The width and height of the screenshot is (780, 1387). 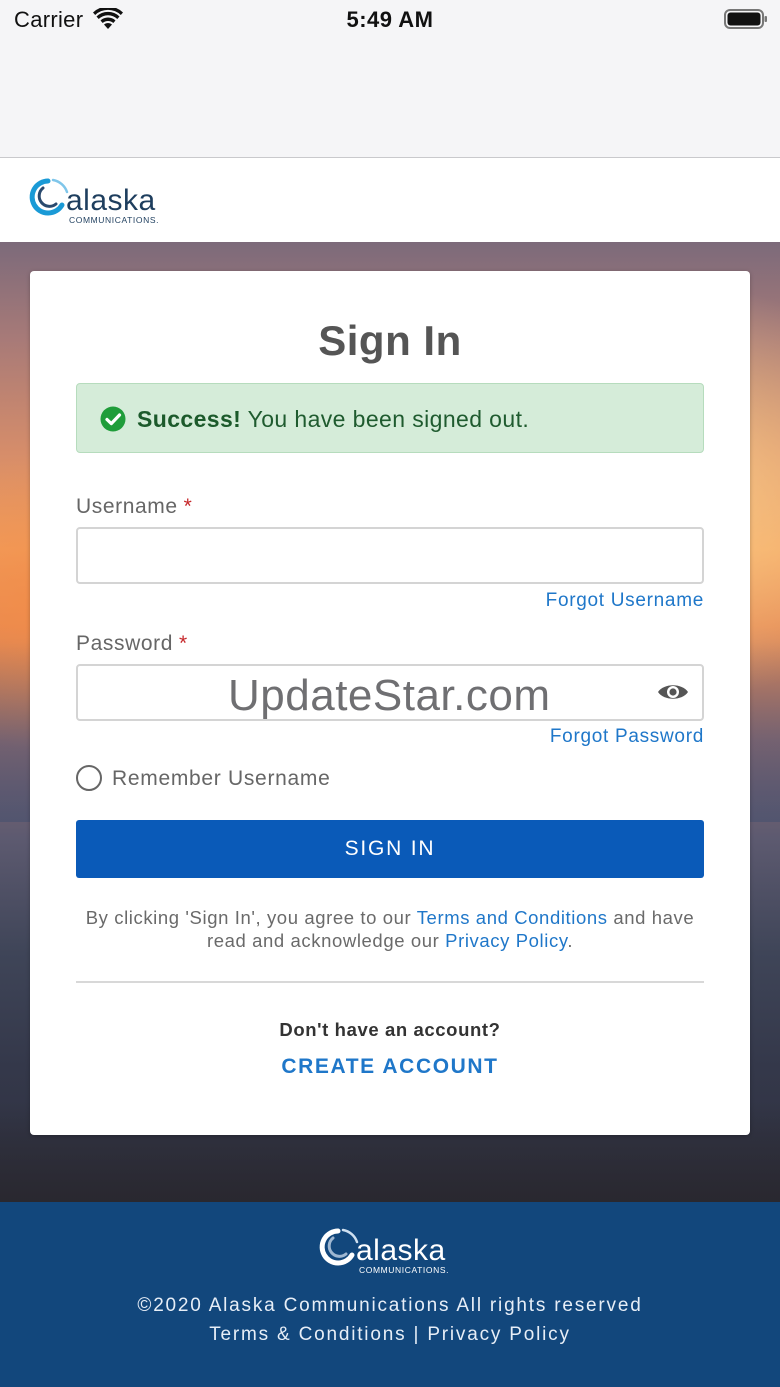 I want to click on remember-username-radio, so click(x=89, y=778).